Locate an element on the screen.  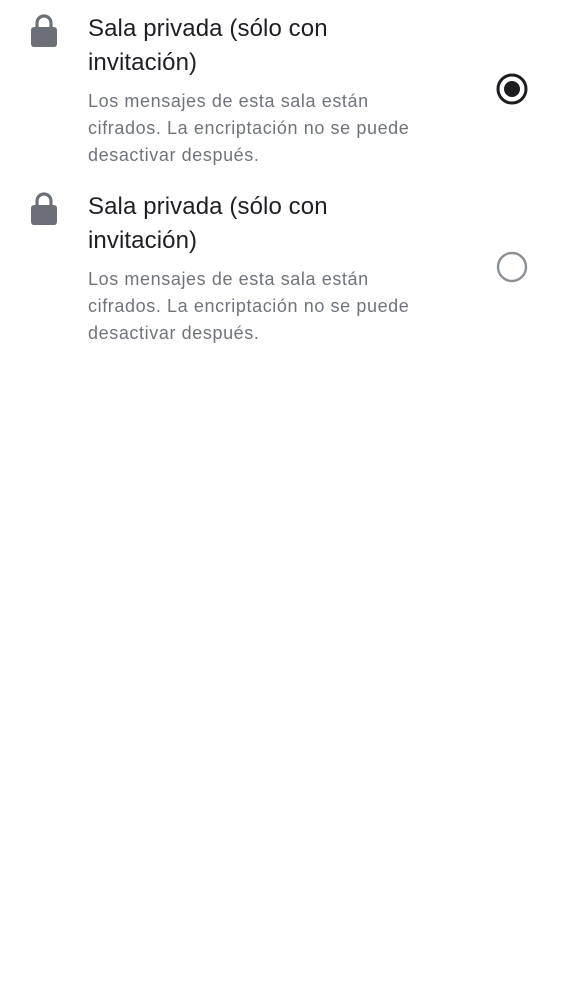
radio-selected-icon is located at coordinates (512, 89).